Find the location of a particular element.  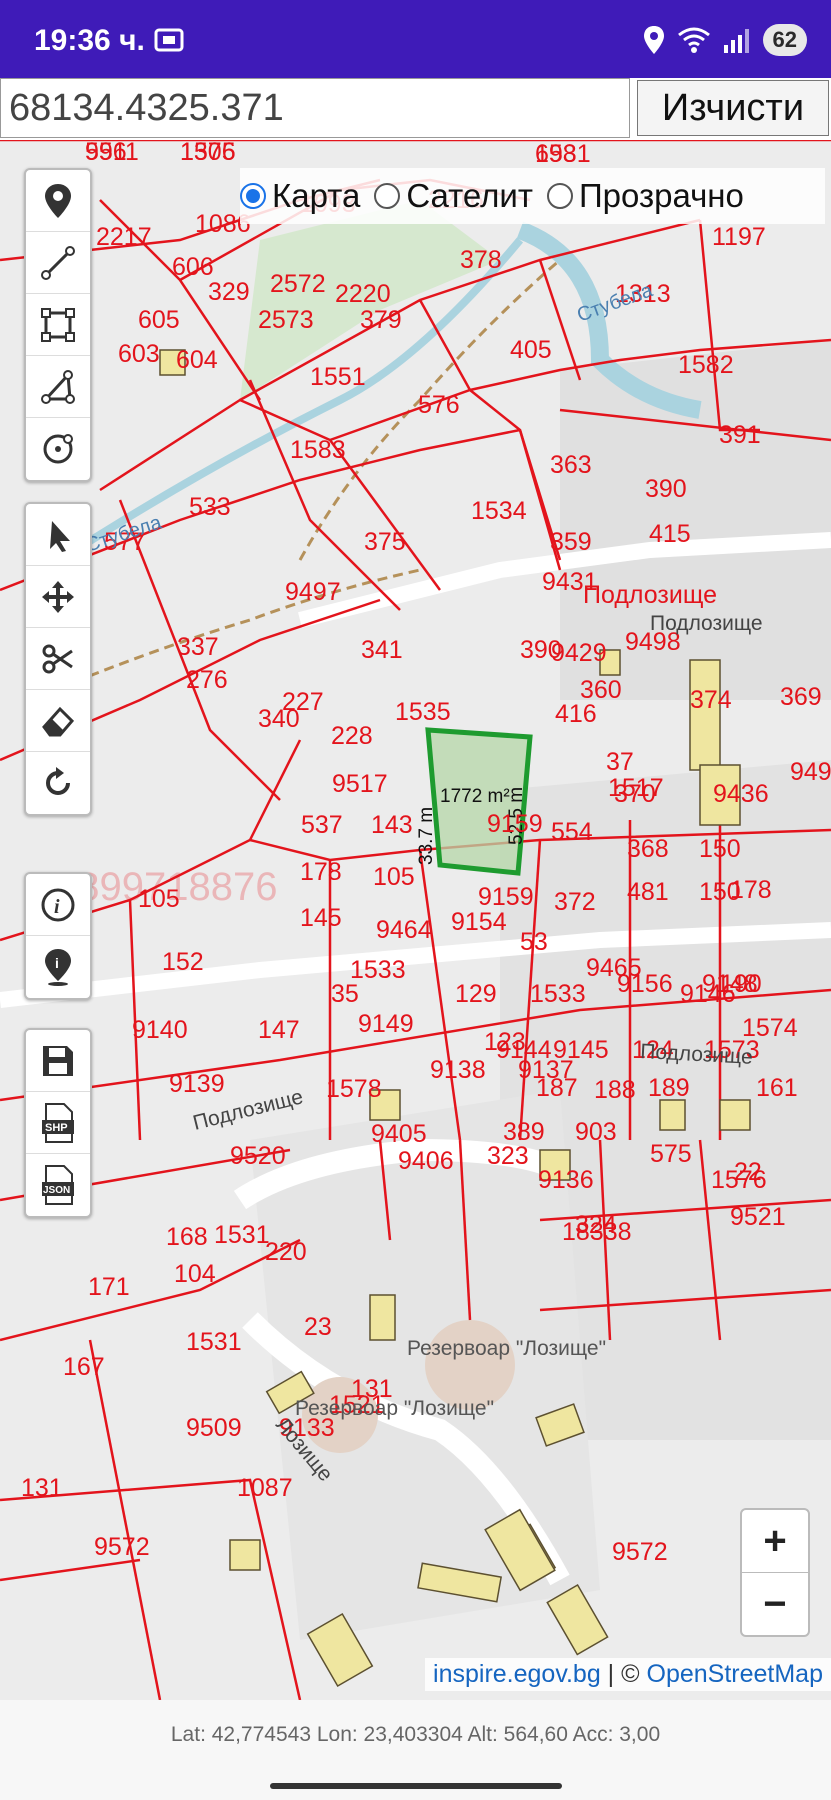

zoom-control: + − is located at coordinates (775, 1572).